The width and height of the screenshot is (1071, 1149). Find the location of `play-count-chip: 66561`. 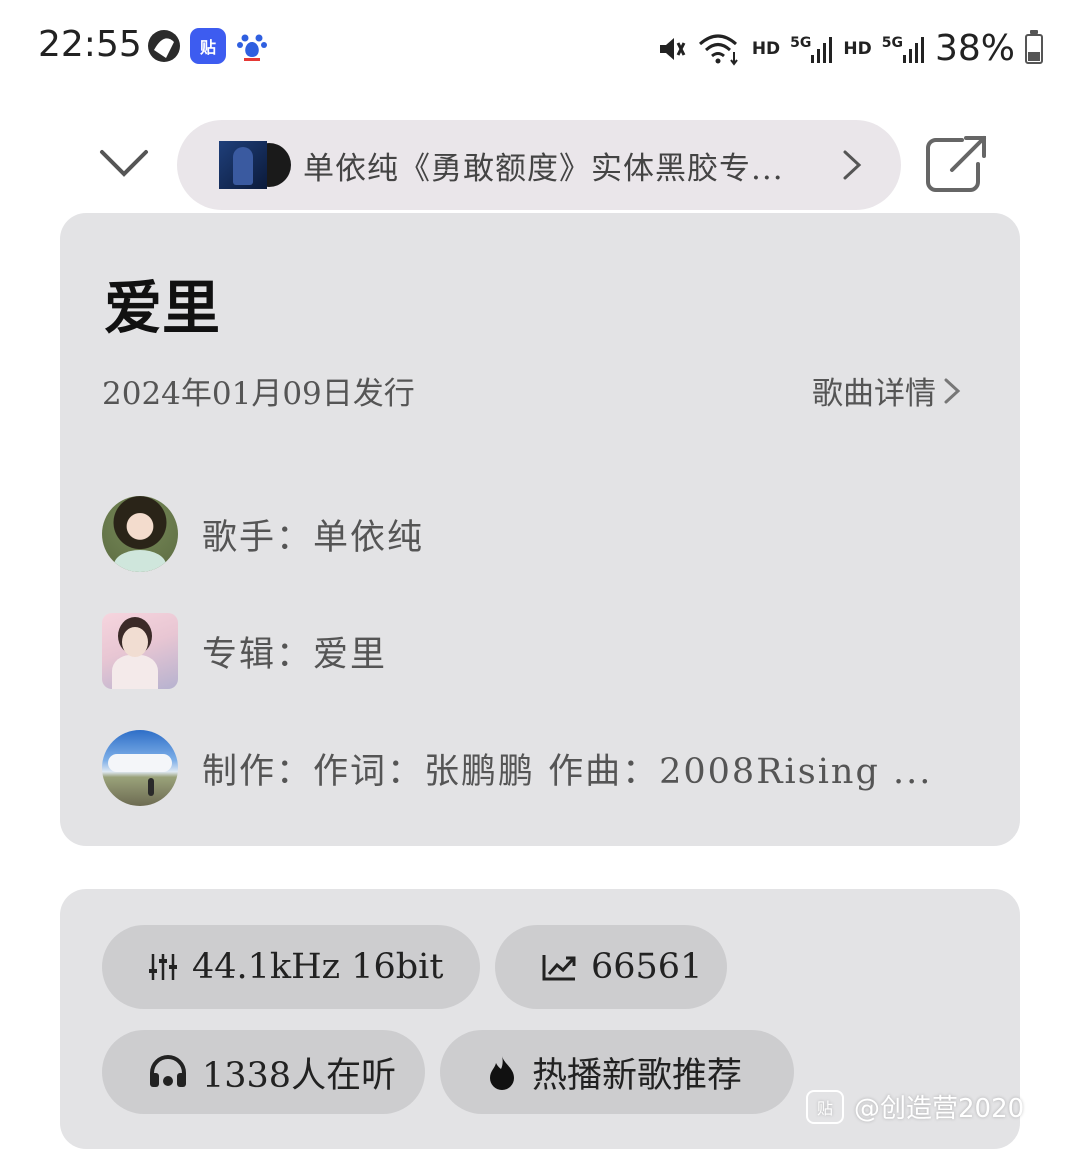

play-count-chip: 66561 is located at coordinates (611, 967).